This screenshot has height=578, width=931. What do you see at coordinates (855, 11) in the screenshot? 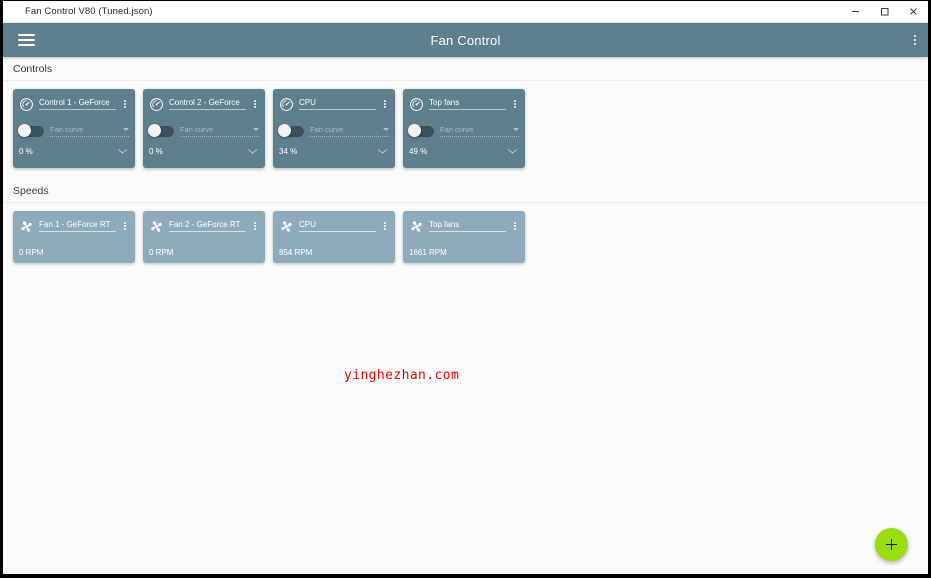
I see `minimize-button` at bounding box center [855, 11].